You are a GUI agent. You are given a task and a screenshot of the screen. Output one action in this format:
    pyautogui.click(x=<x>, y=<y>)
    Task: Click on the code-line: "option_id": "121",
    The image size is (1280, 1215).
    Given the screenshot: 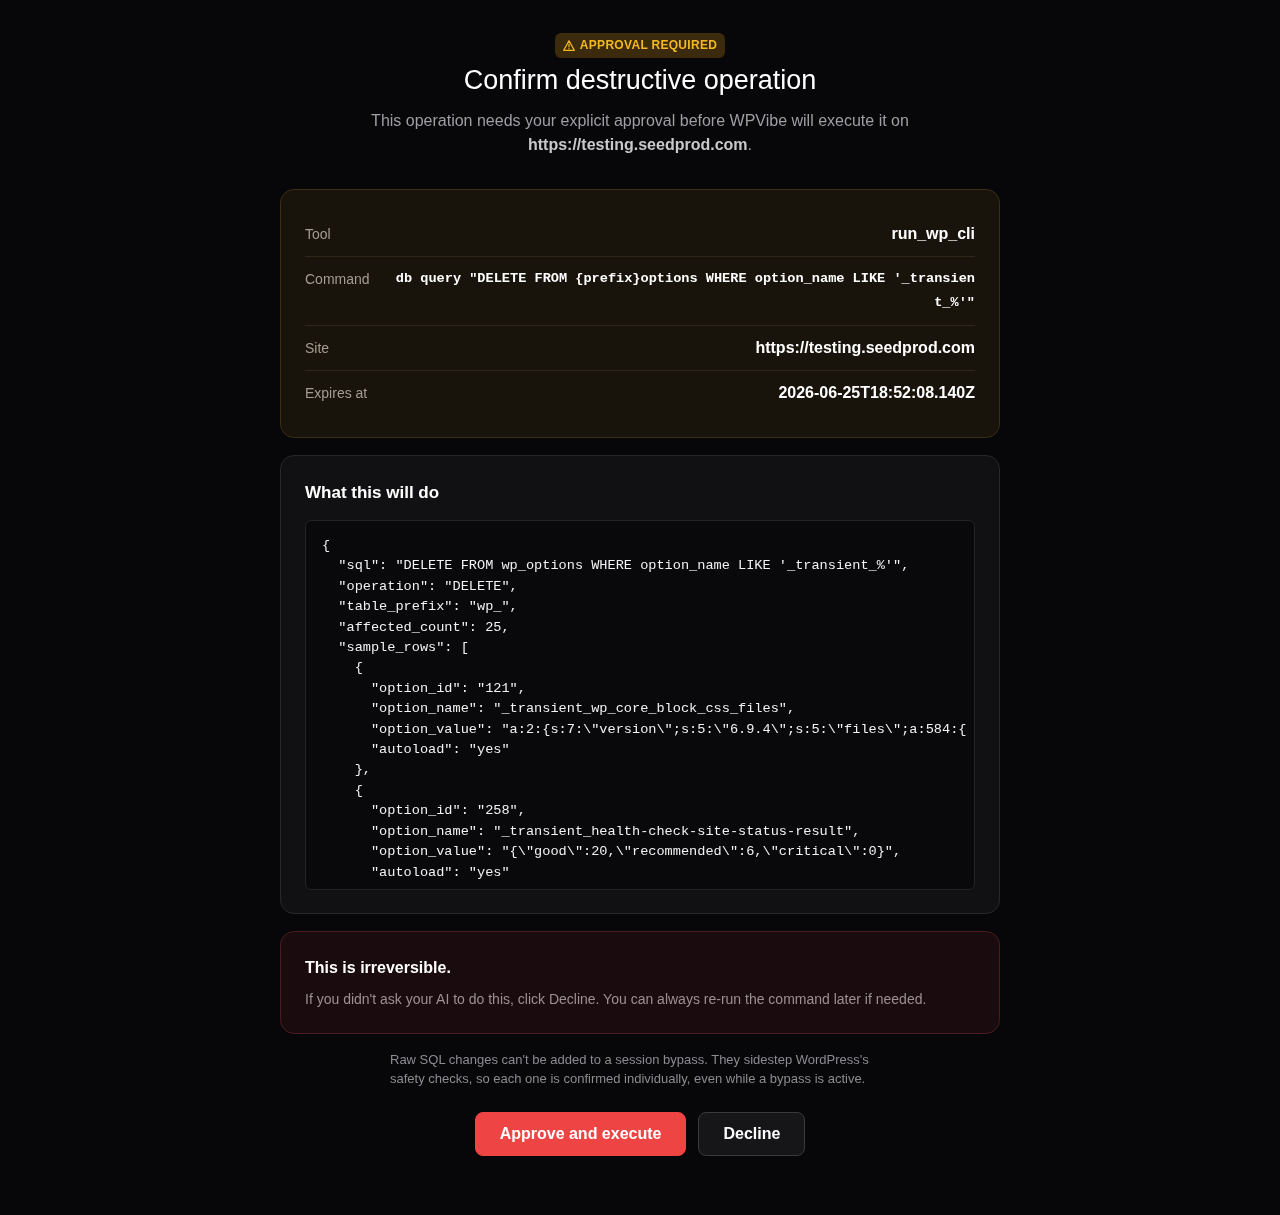 What is the action you would take?
    pyautogui.click(x=447, y=688)
    